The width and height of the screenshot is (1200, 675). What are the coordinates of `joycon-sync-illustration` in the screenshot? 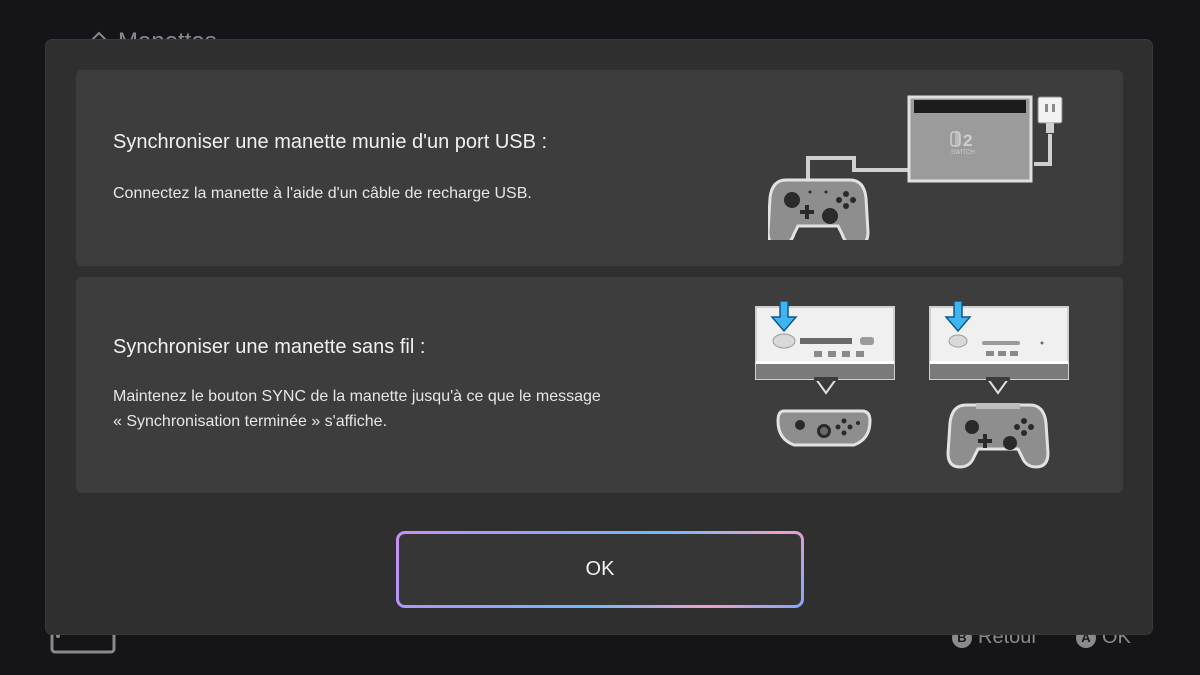 It's located at (825, 374).